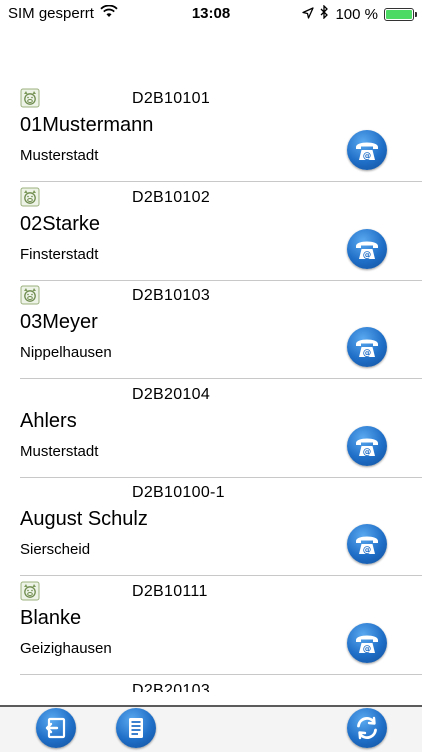 This screenshot has height=753, width=422. Describe the element at coordinates (171, 295) in the screenshot. I see `customer-code: D2B10103` at that location.